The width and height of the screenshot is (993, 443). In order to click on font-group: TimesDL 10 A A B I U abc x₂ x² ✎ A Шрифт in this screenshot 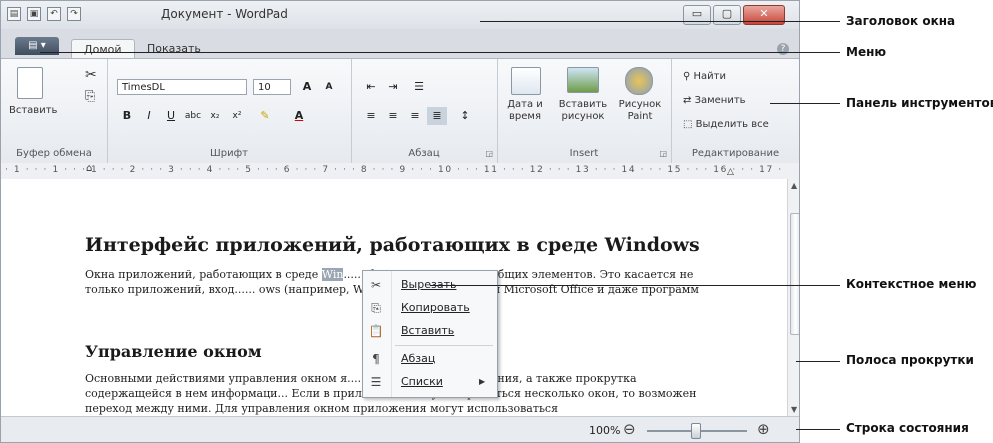, I will do `click(229, 111)`.